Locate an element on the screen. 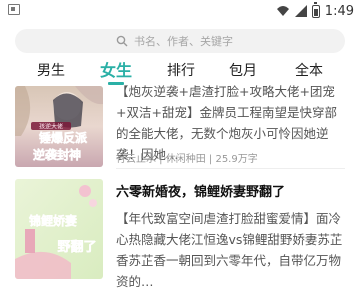 The width and height of the screenshot is (360, 292). cover-text-line2: 锤爆反派 is located at coordinates (63, 137).